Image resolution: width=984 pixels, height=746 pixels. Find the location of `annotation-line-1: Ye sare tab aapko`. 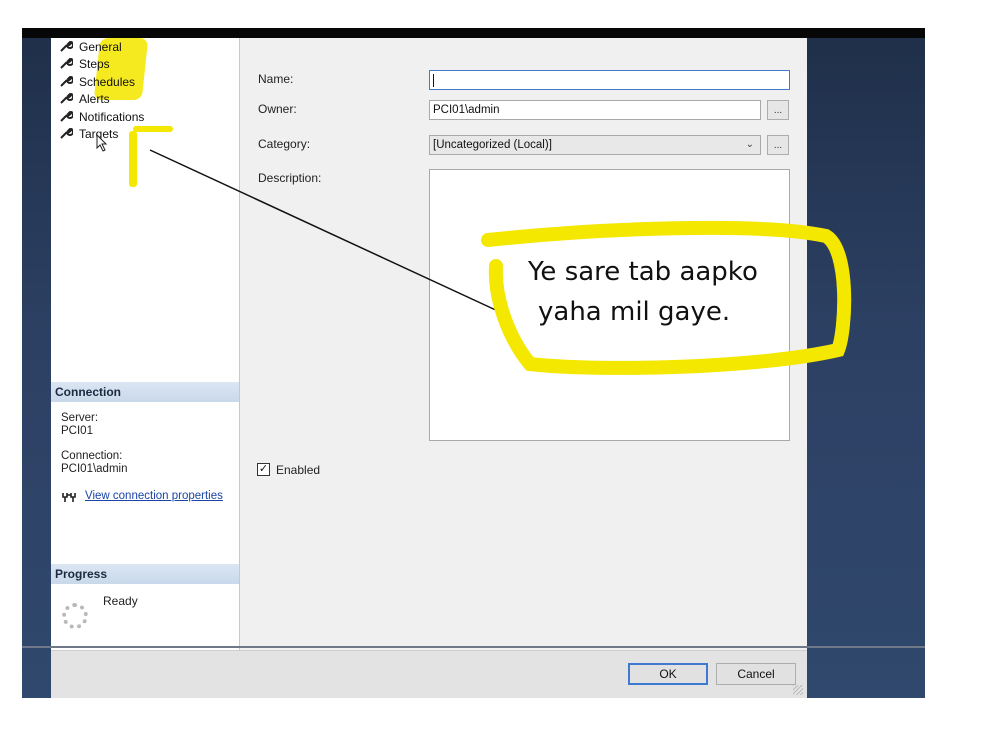

annotation-line-1: Ye sare tab aapko is located at coordinates (643, 272).